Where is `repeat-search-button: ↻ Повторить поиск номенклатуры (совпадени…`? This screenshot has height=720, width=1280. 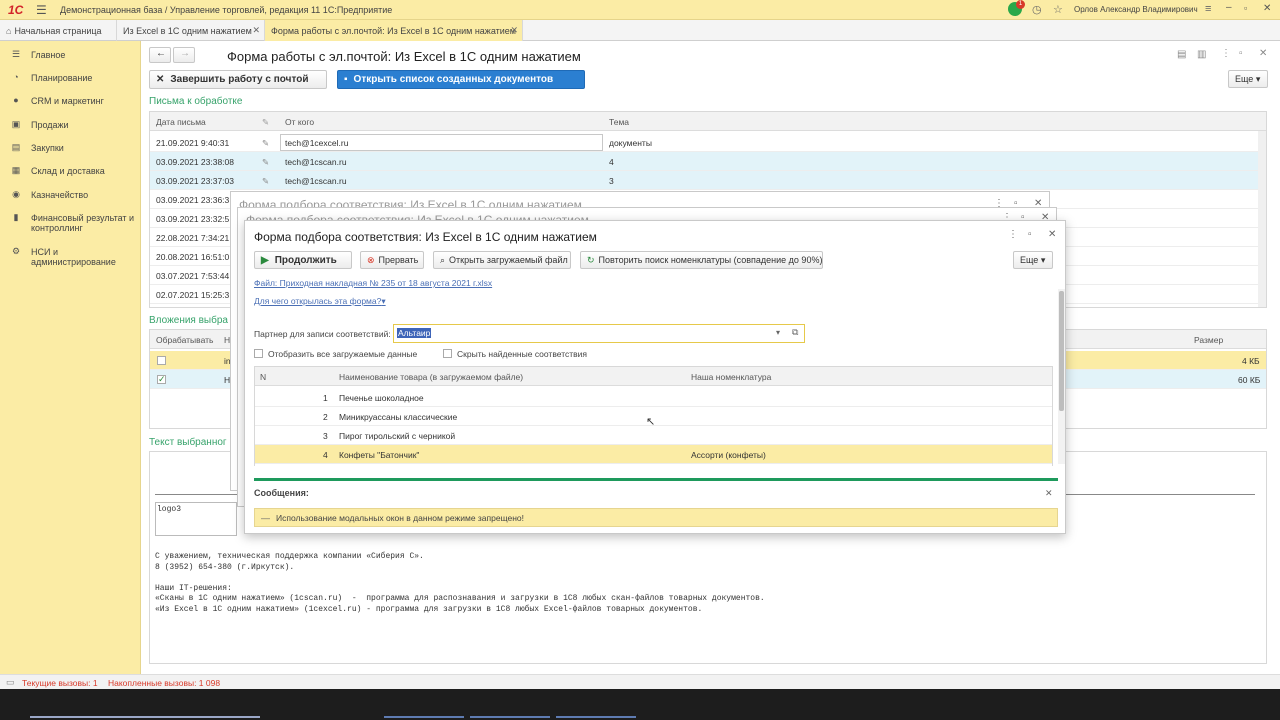
repeat-search-button: ↻ Повторить поиск номенклатуры (совпадени… is located at coordinates (701, 260).